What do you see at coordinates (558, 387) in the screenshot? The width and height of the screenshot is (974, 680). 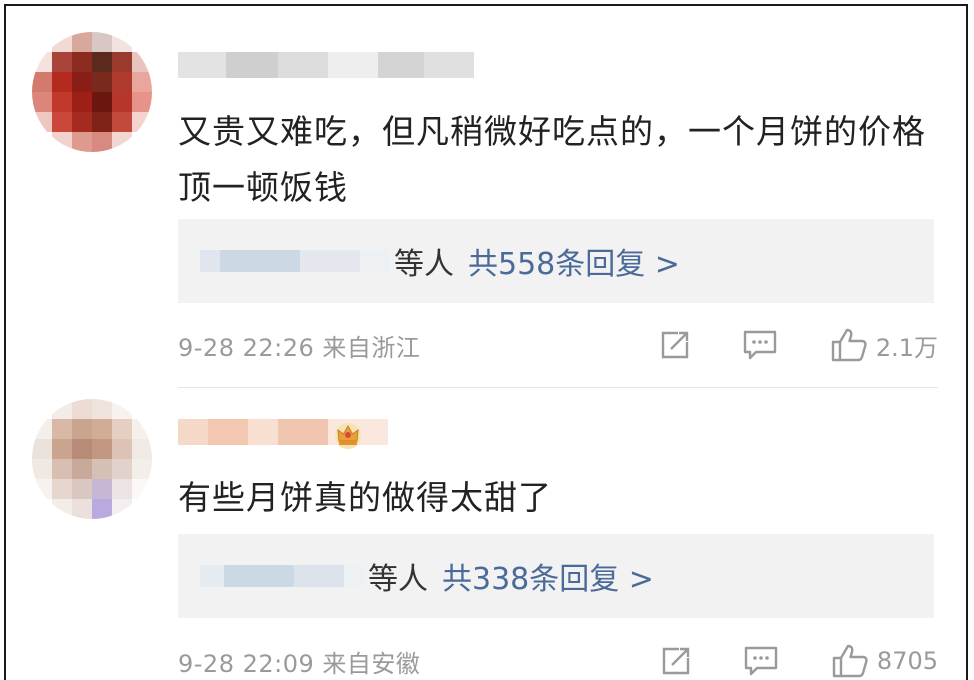 I see `comment-divider` at bounding box center [558, 387].